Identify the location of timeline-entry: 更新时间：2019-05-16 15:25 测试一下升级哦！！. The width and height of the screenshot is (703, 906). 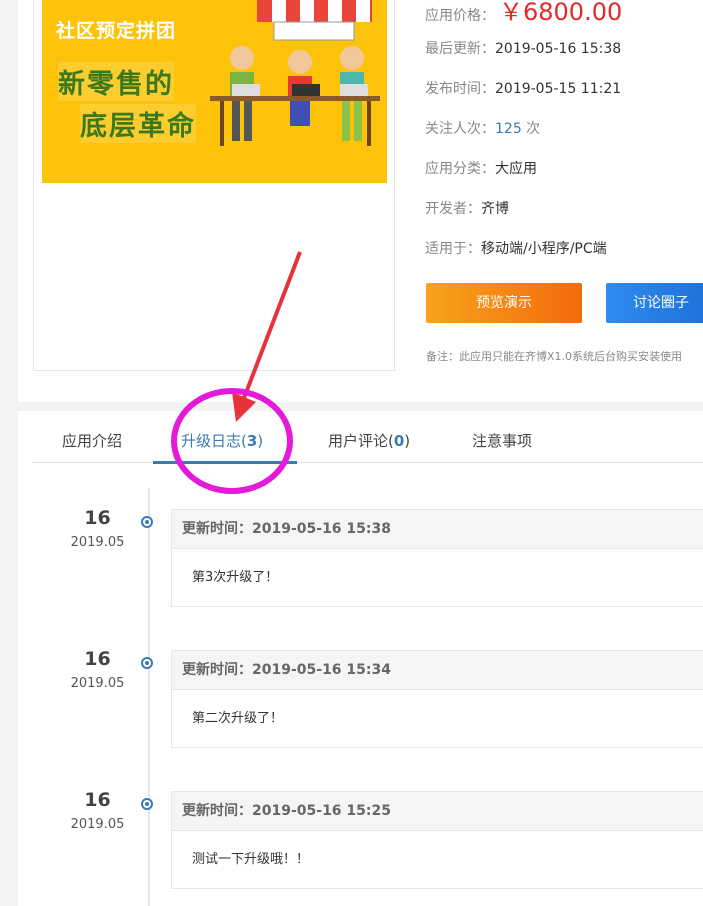
(437, 840).